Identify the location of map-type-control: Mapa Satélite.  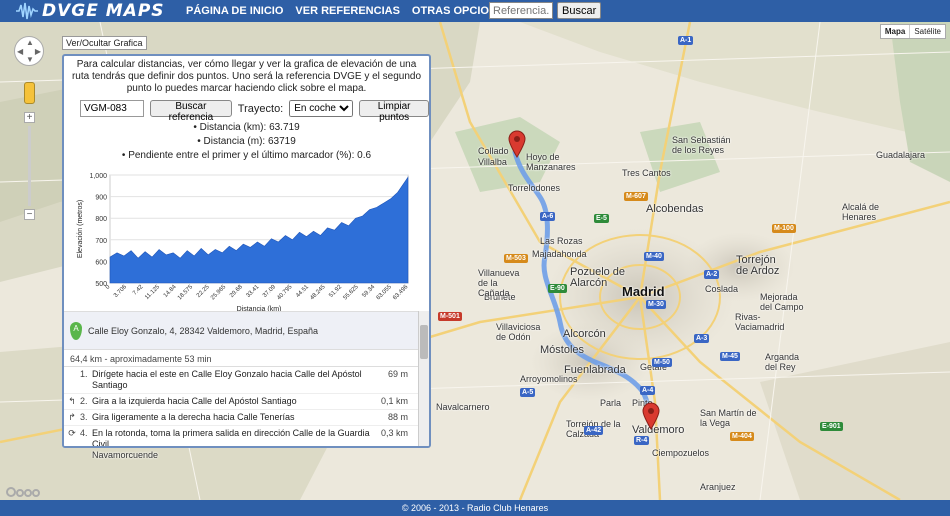
(912, 31).